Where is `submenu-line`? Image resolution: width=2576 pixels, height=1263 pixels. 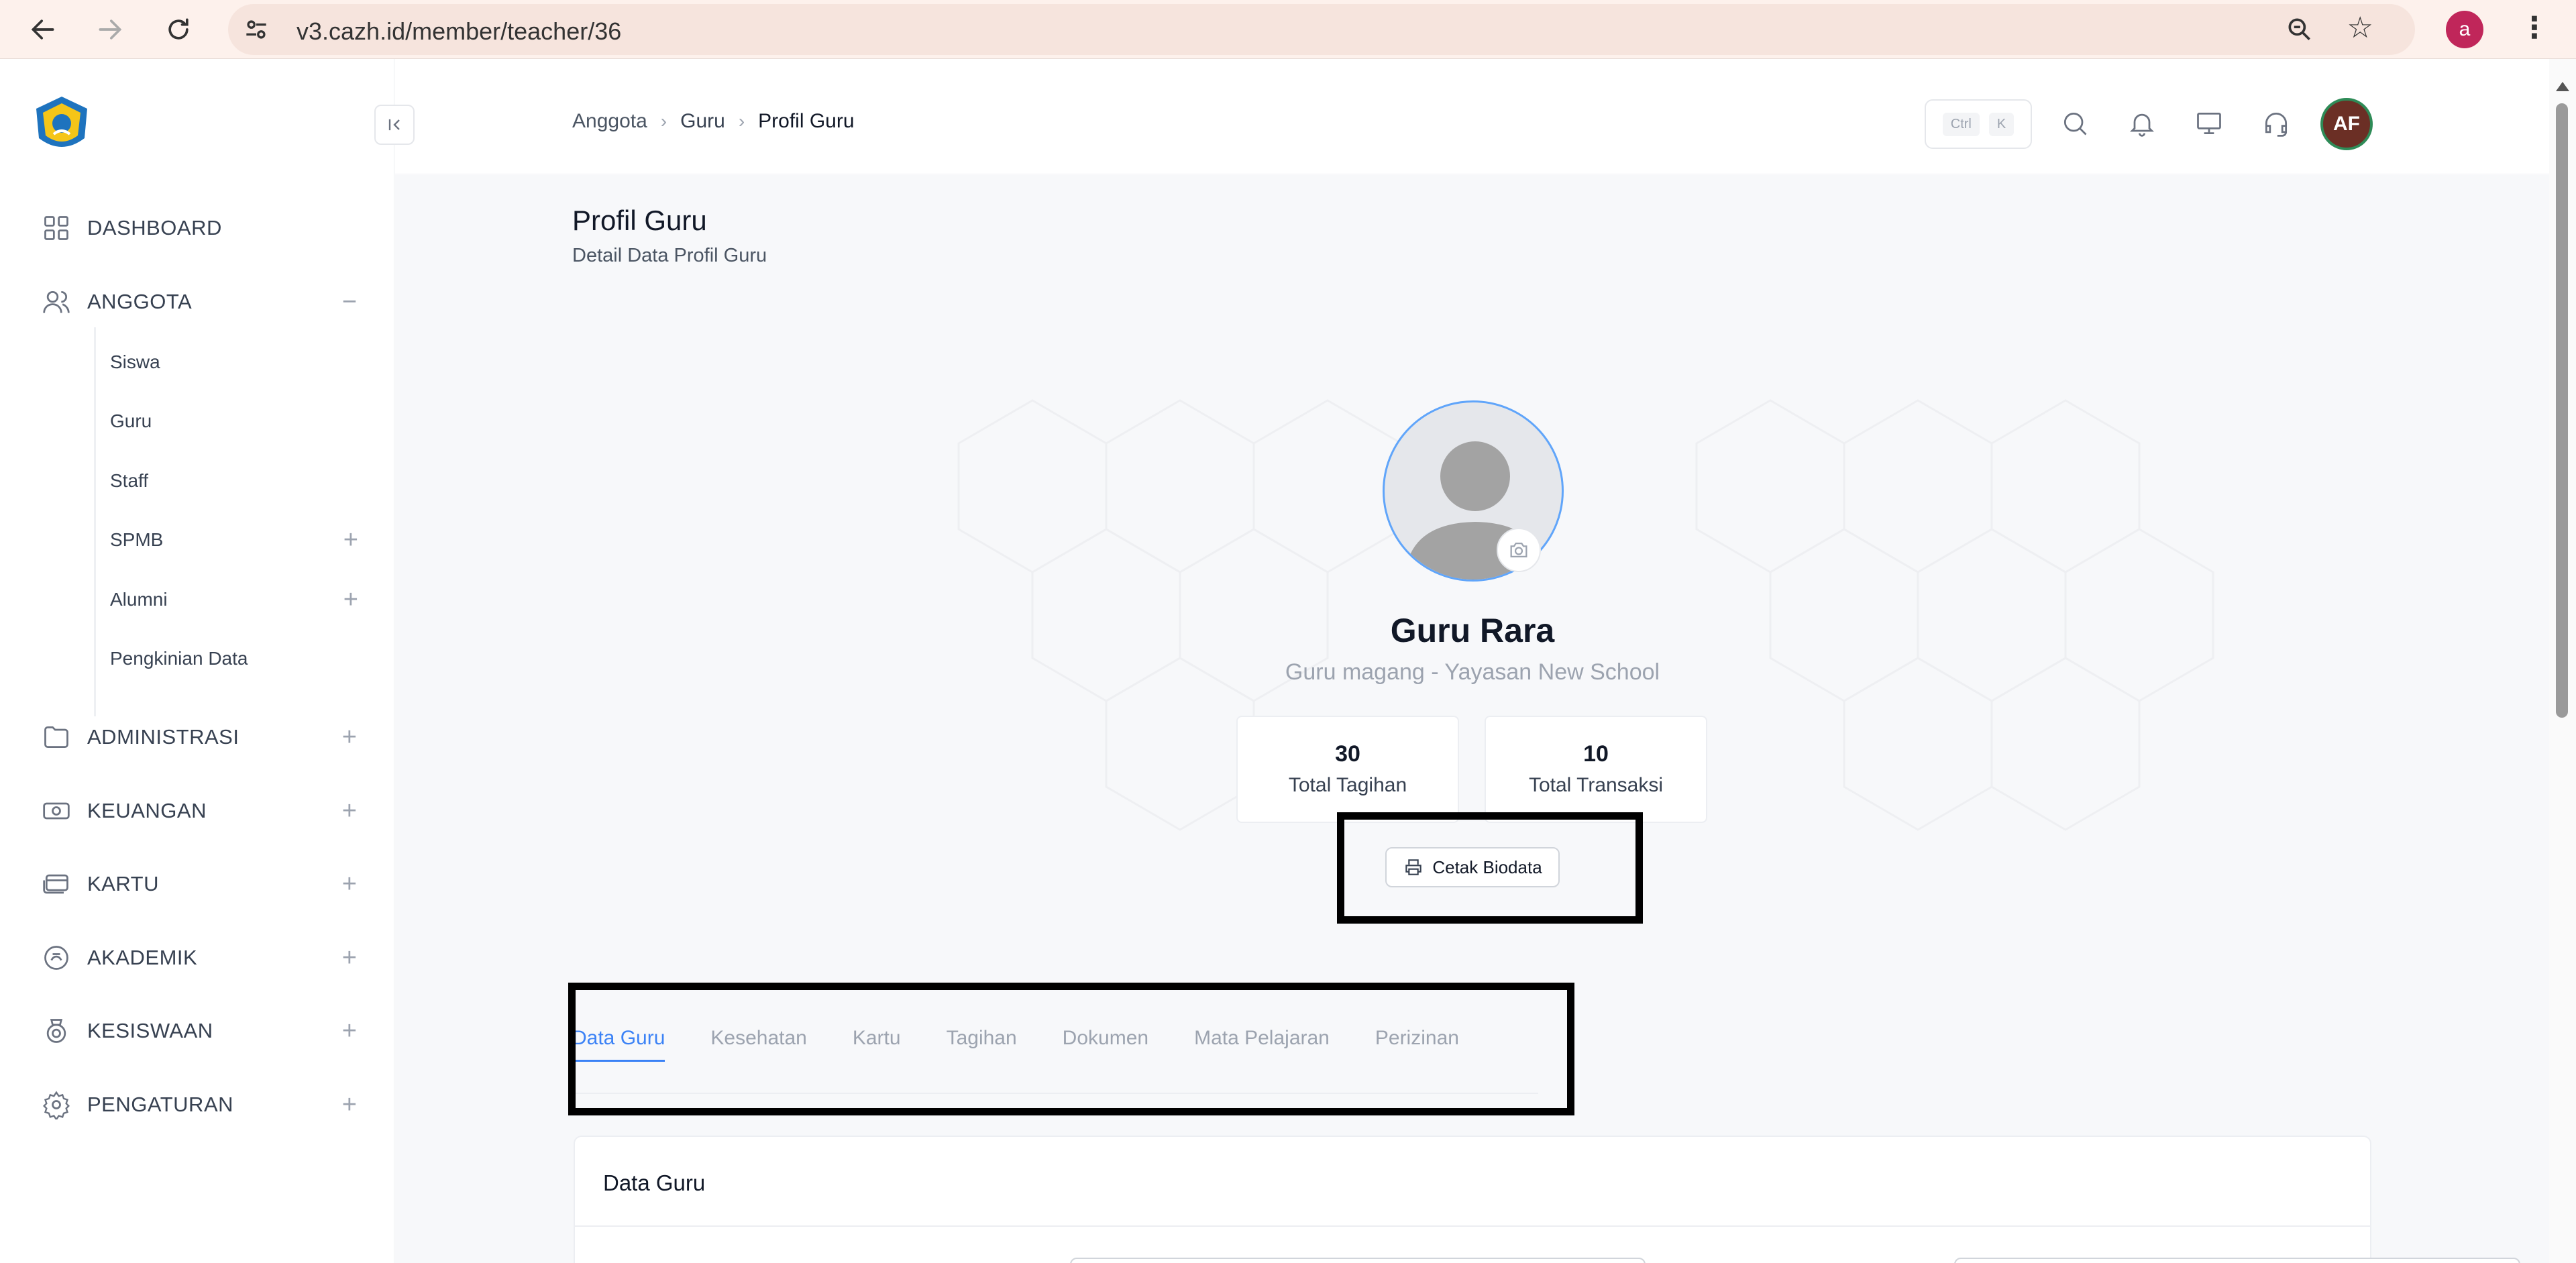
submenu-line is located at coordinates (95, 521).